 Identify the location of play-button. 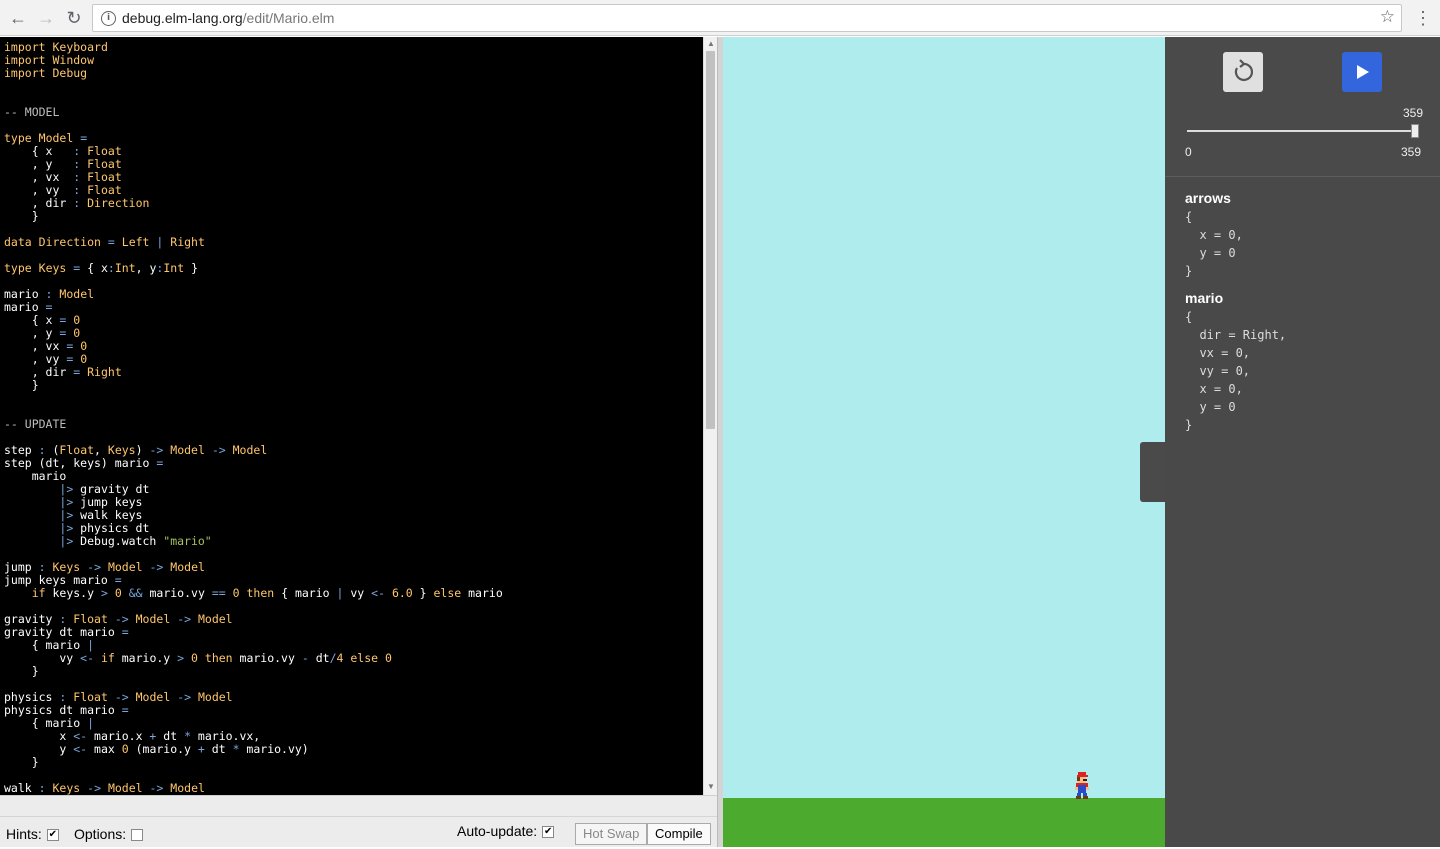
(1362, 72).